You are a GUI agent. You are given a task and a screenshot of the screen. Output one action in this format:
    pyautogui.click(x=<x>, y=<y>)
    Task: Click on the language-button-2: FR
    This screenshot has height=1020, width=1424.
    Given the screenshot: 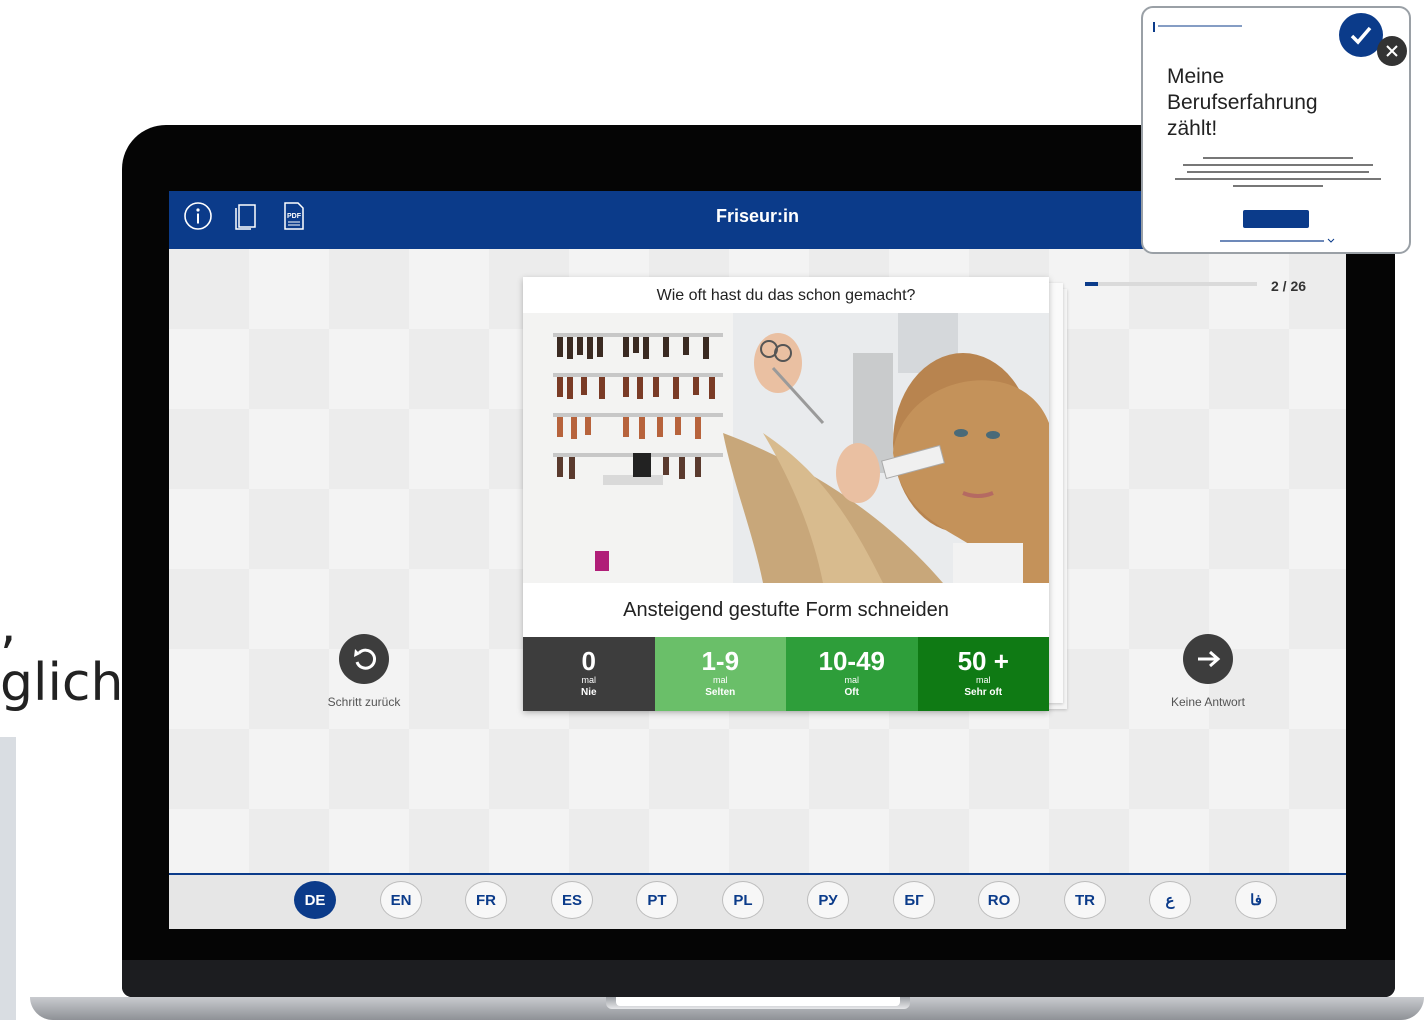 What is the action you would take?
    pyautogui.click(x=486, y=900)
    